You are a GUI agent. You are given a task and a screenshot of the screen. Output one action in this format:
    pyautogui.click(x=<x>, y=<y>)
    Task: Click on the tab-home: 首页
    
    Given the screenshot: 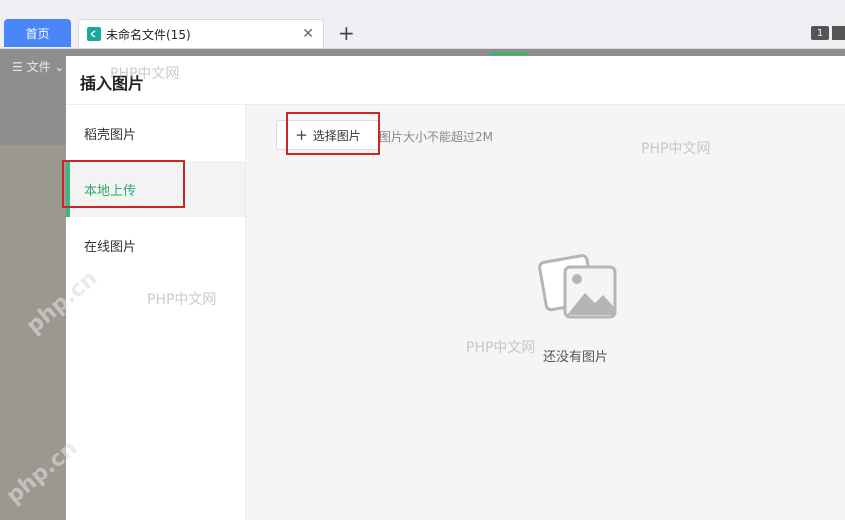 What is the action you would take?
    pyautogui.click(x=37, y=33)
    